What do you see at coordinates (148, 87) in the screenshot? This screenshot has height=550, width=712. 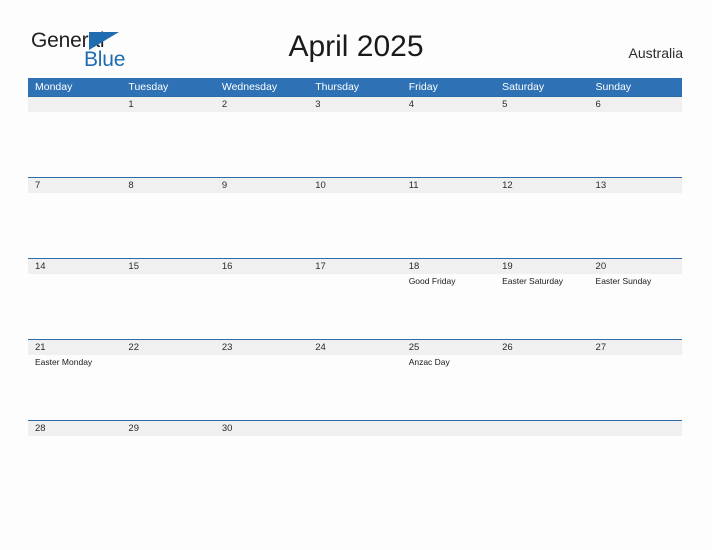 I see `weekday-header-tuesday: Tuesday` at bounding box center [148, 87].